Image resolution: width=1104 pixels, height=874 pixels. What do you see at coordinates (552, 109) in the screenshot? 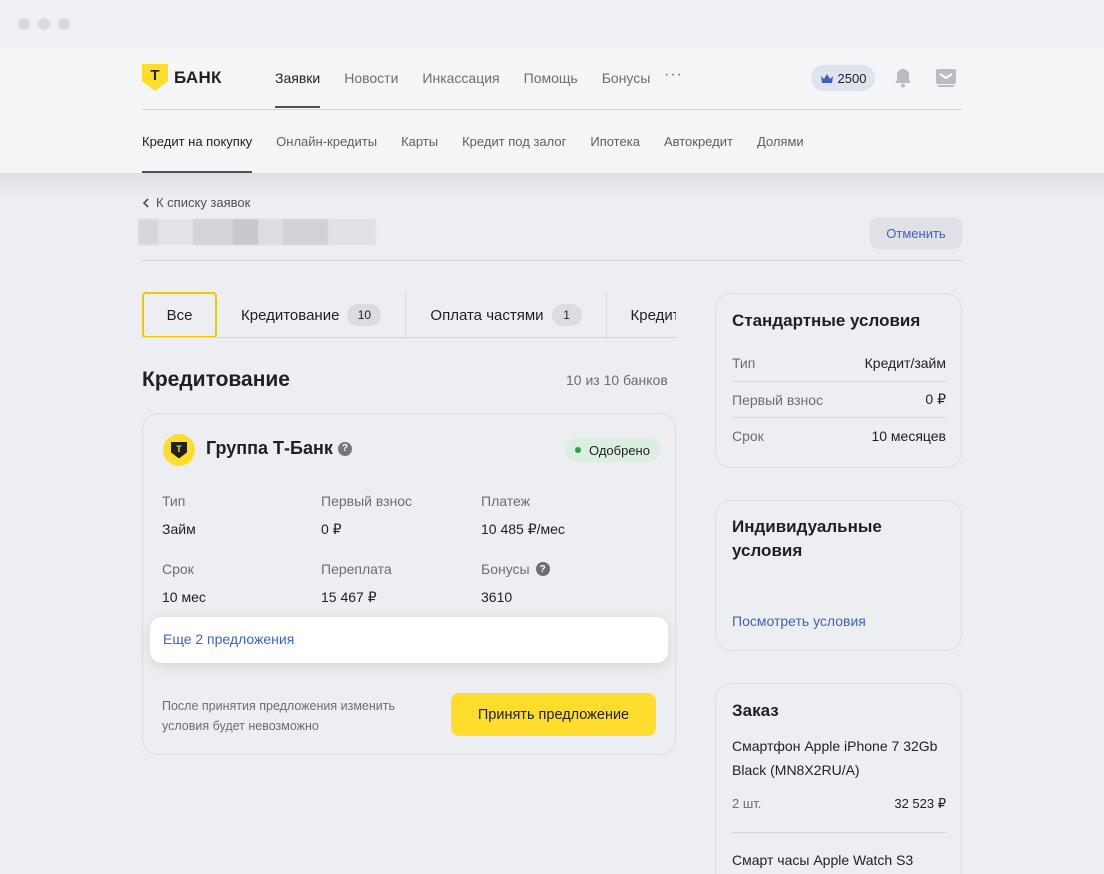
I see `header-divider` at bounding box center [552, 109].